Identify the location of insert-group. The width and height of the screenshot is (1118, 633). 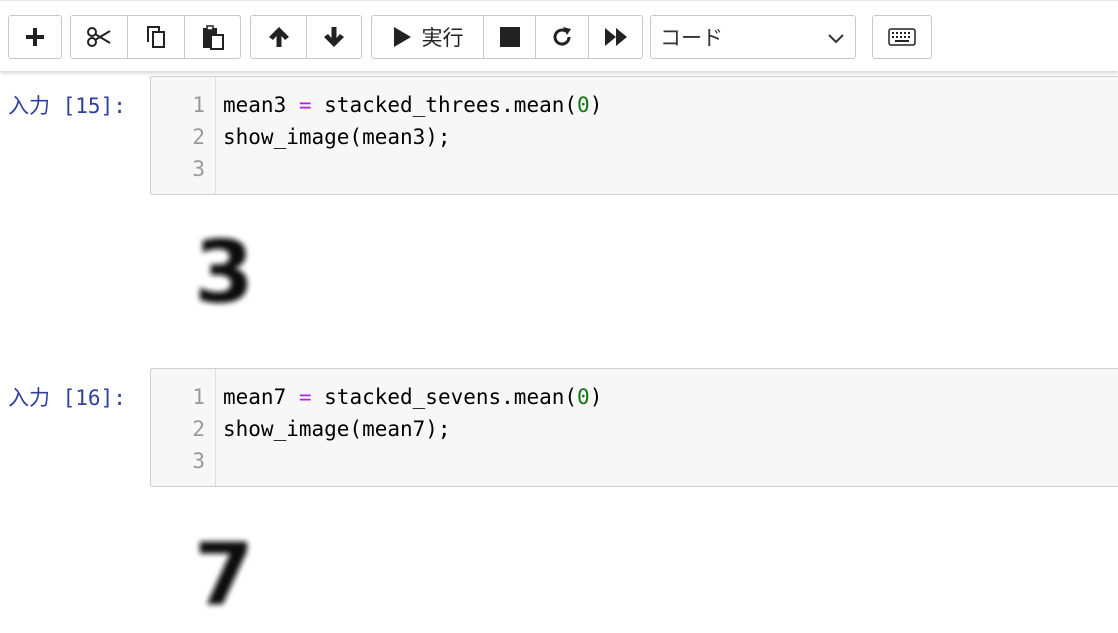
(35, 37).